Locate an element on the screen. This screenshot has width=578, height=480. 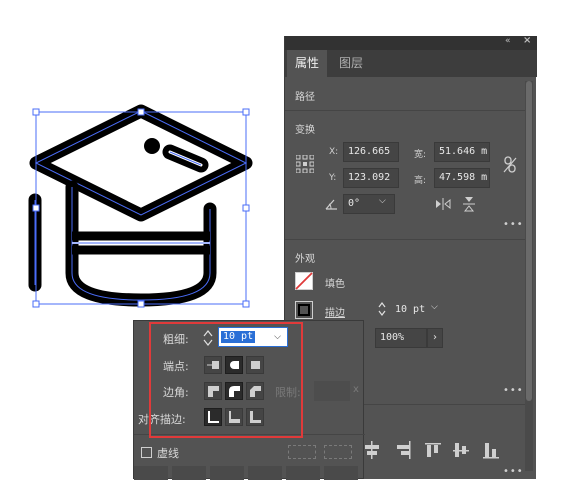
width-input: 51.646 m is located at coordinates (462, 152).